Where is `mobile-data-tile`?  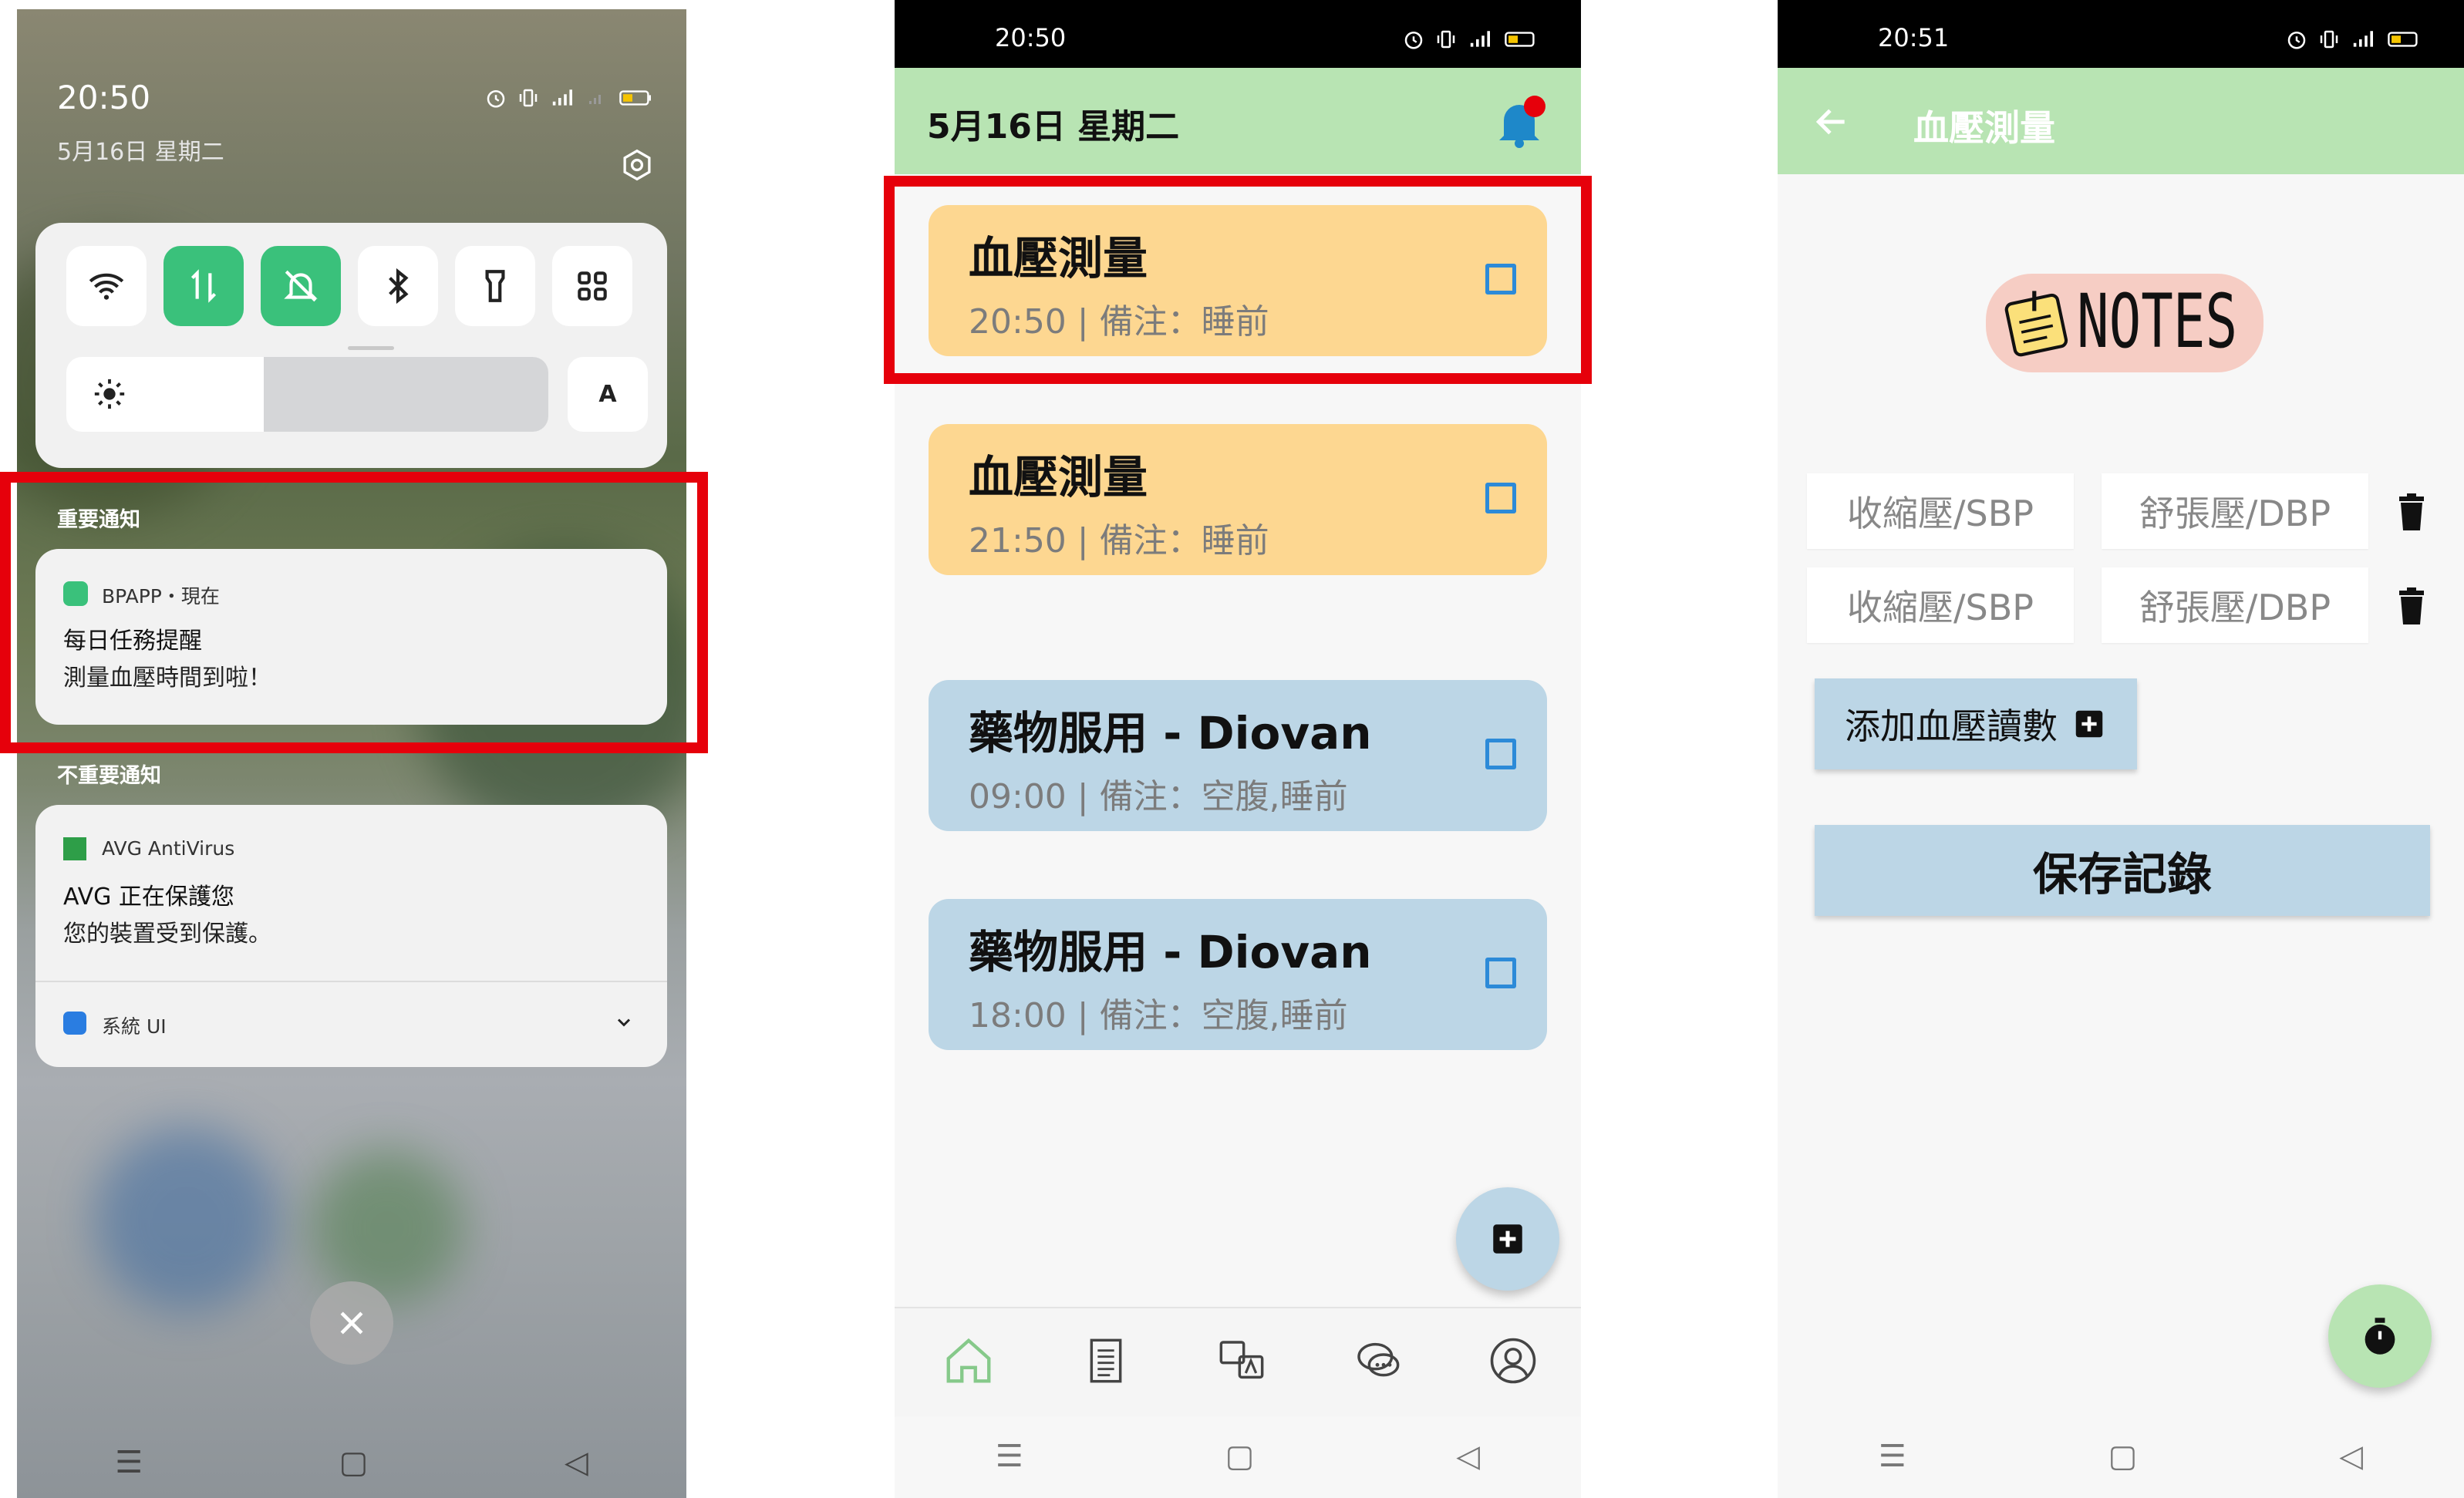
mobile-data-tile is located at coordinates (204, 286).